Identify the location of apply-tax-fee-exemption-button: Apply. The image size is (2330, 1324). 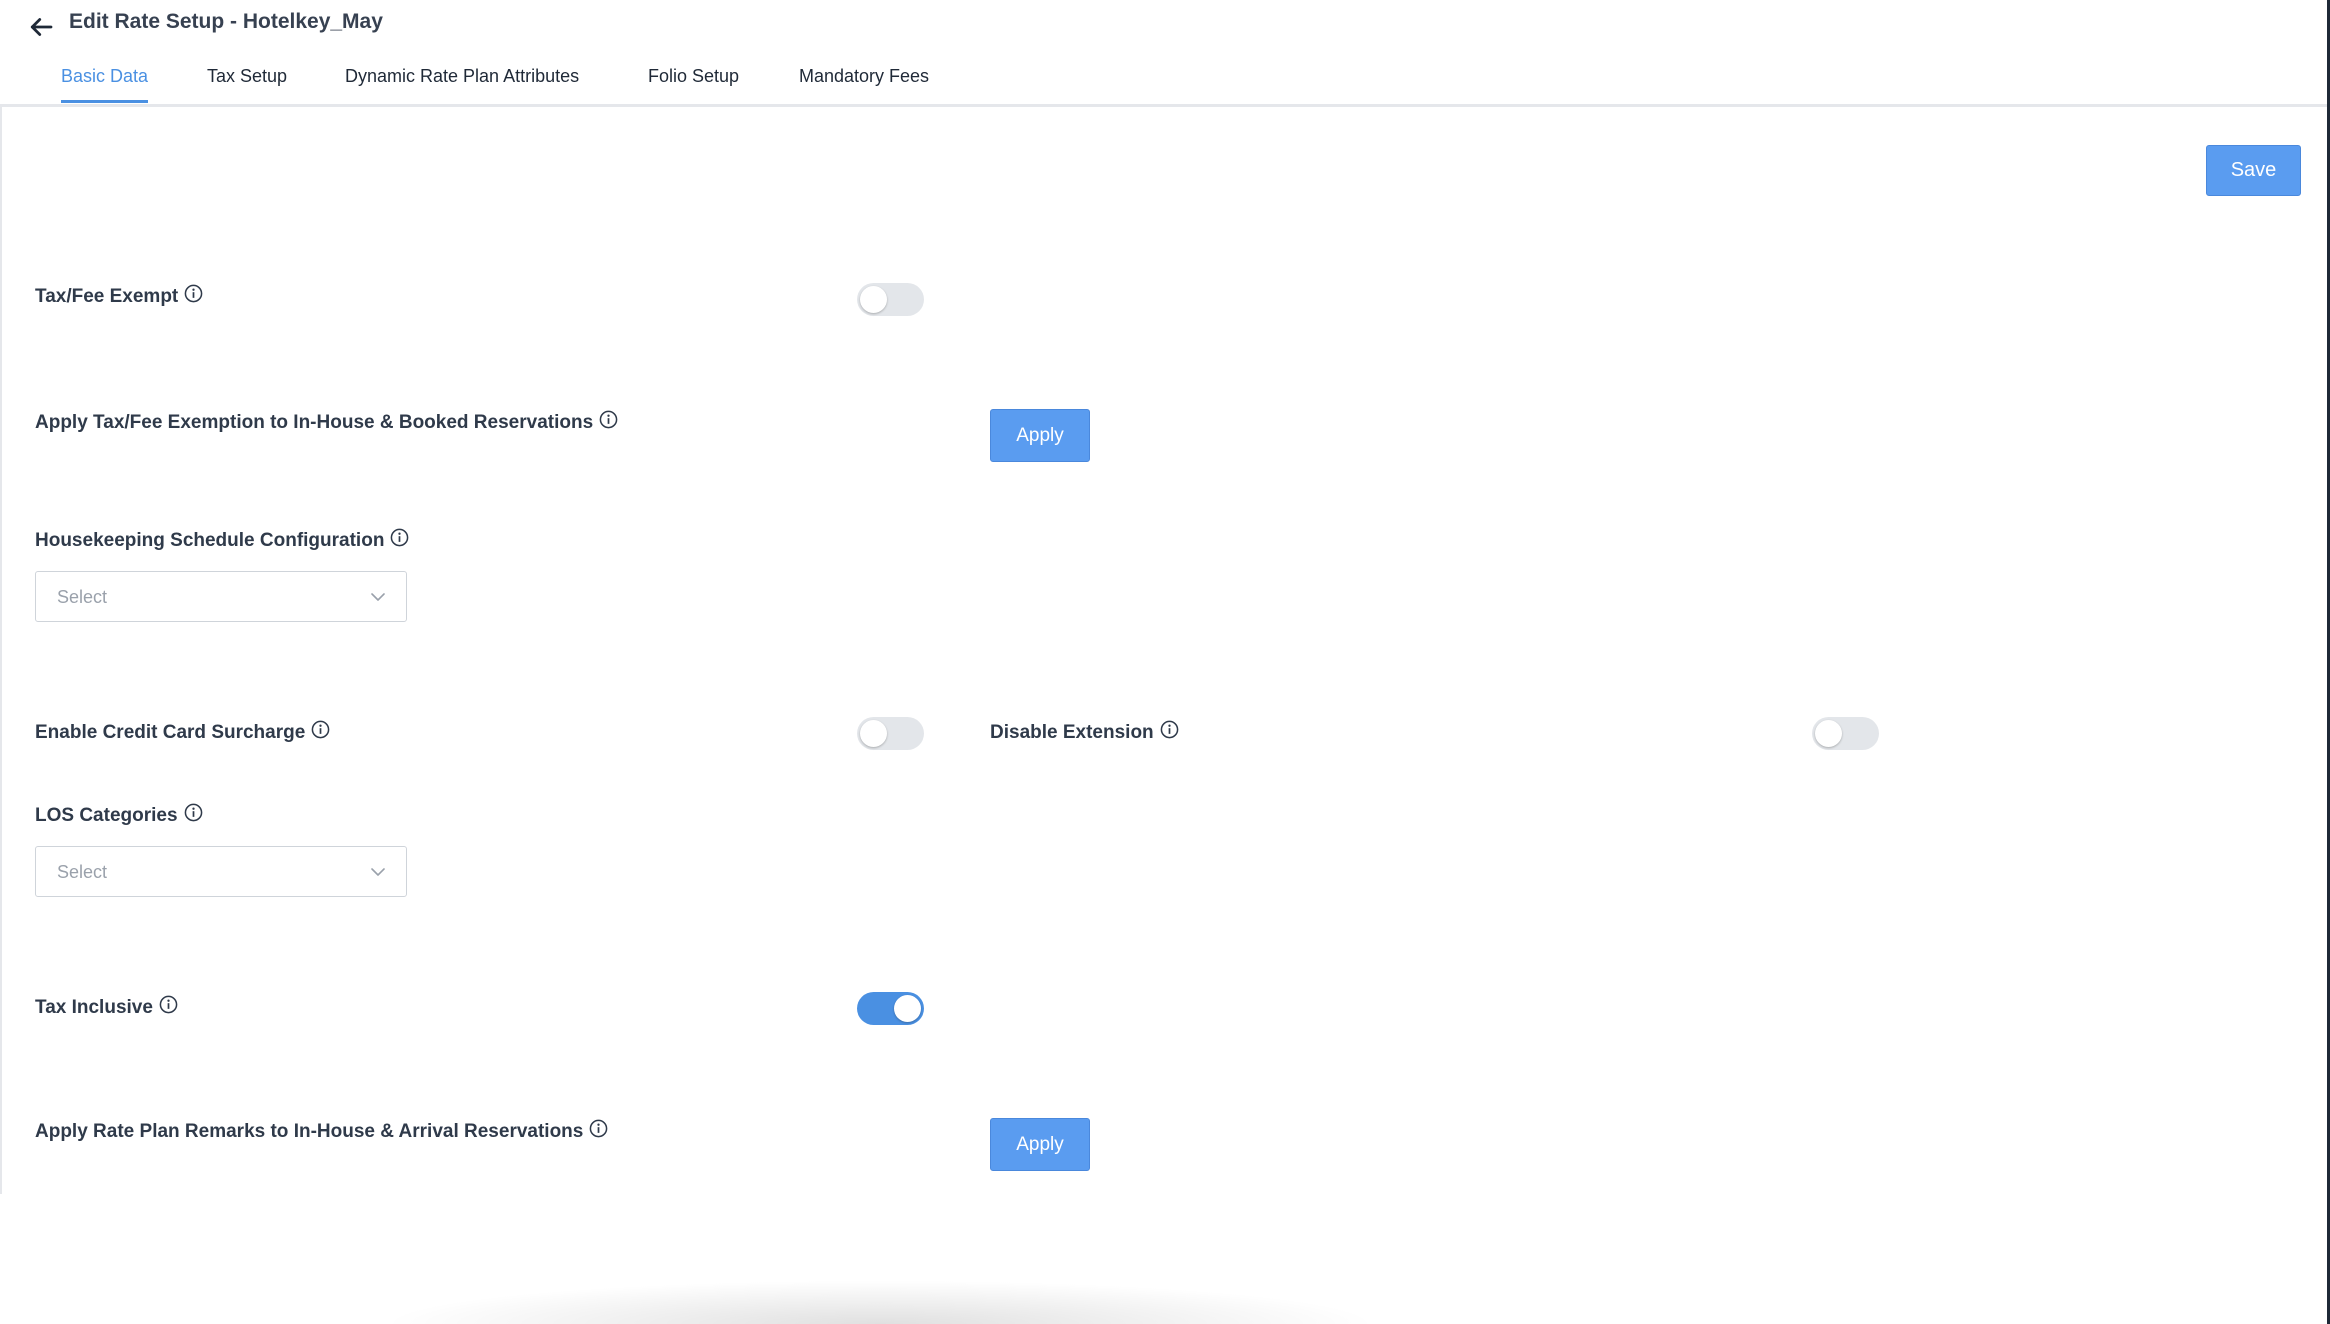
(1040, 435).